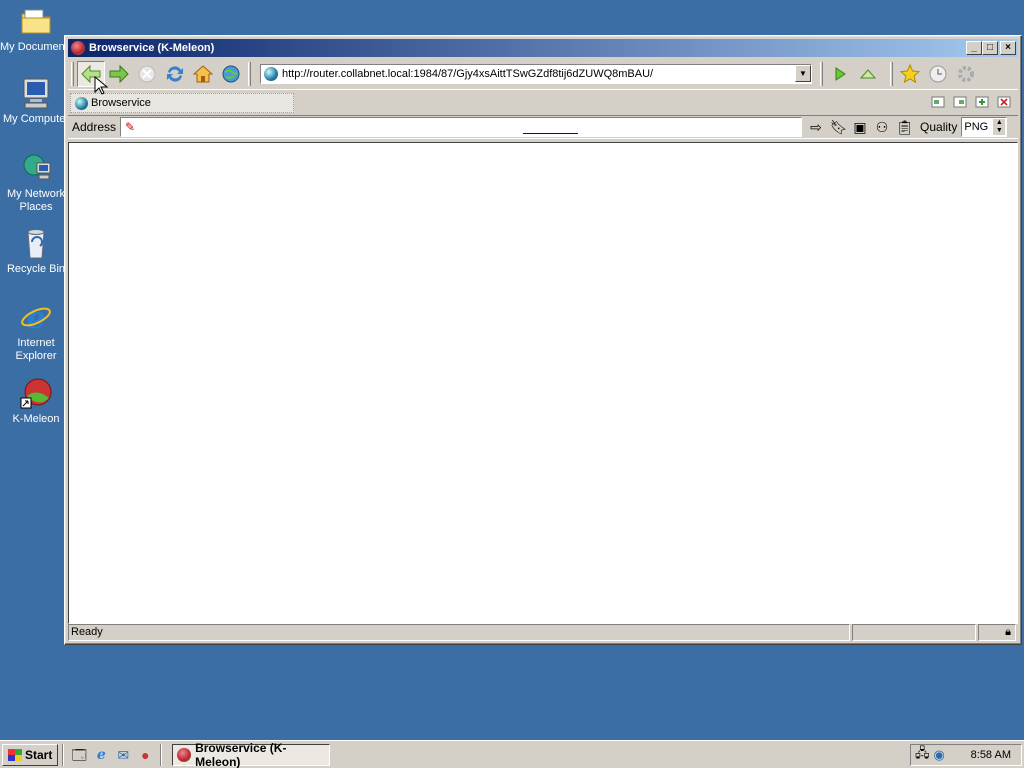 Image resolution: width=1024 pixels, height=768 pixels. What do you see at coordinates (36, 419) in the screenshot?
I see `desktop-icon-label: K-Meleon` at bounding box center [36, 419].